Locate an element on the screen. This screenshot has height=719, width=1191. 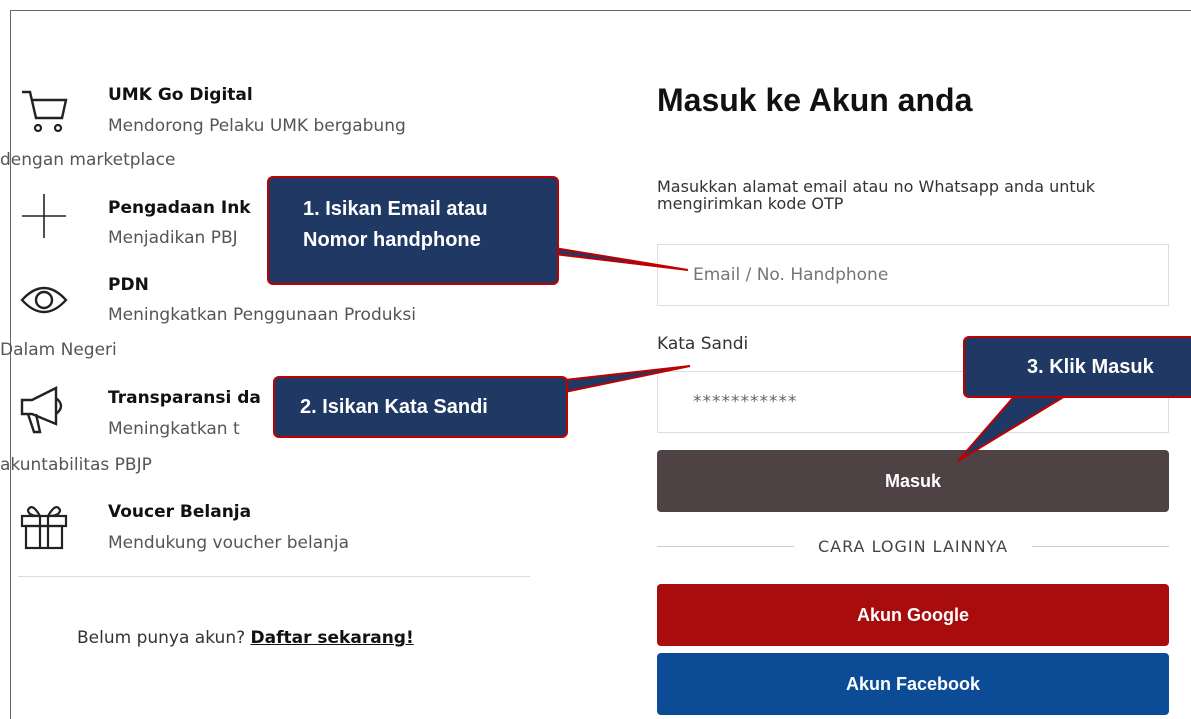
callout-text: Nomor handphone is located at coordinates (392, 240).